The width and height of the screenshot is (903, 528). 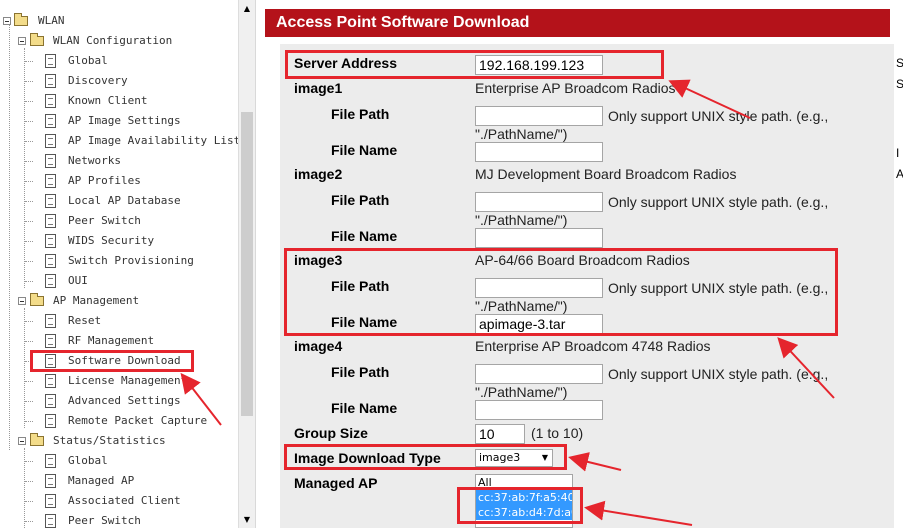 I want to click on tree-item-ap-image-availability-list: AP Image Availability List, so click(x=119, y=141).